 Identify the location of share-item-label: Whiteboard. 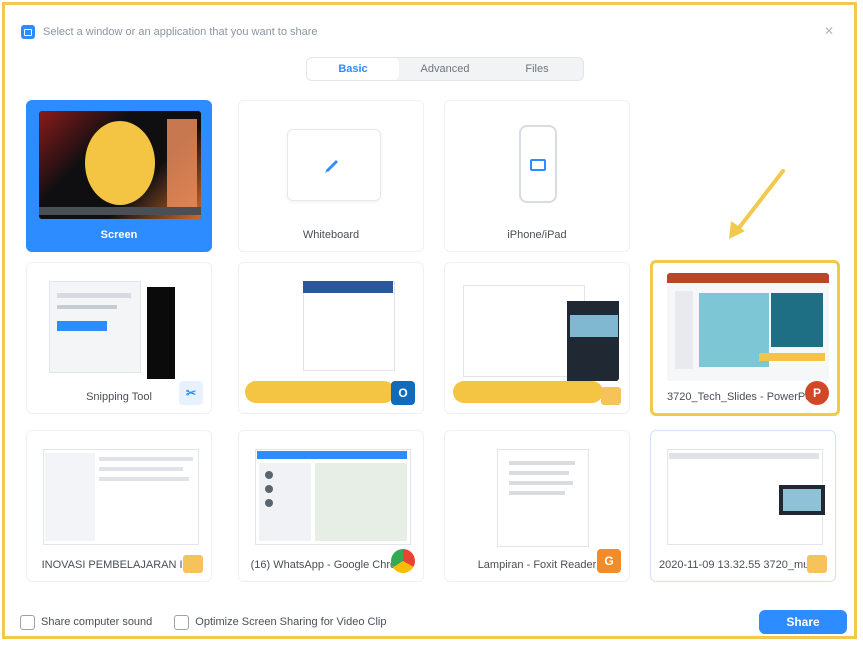
(331, 235).